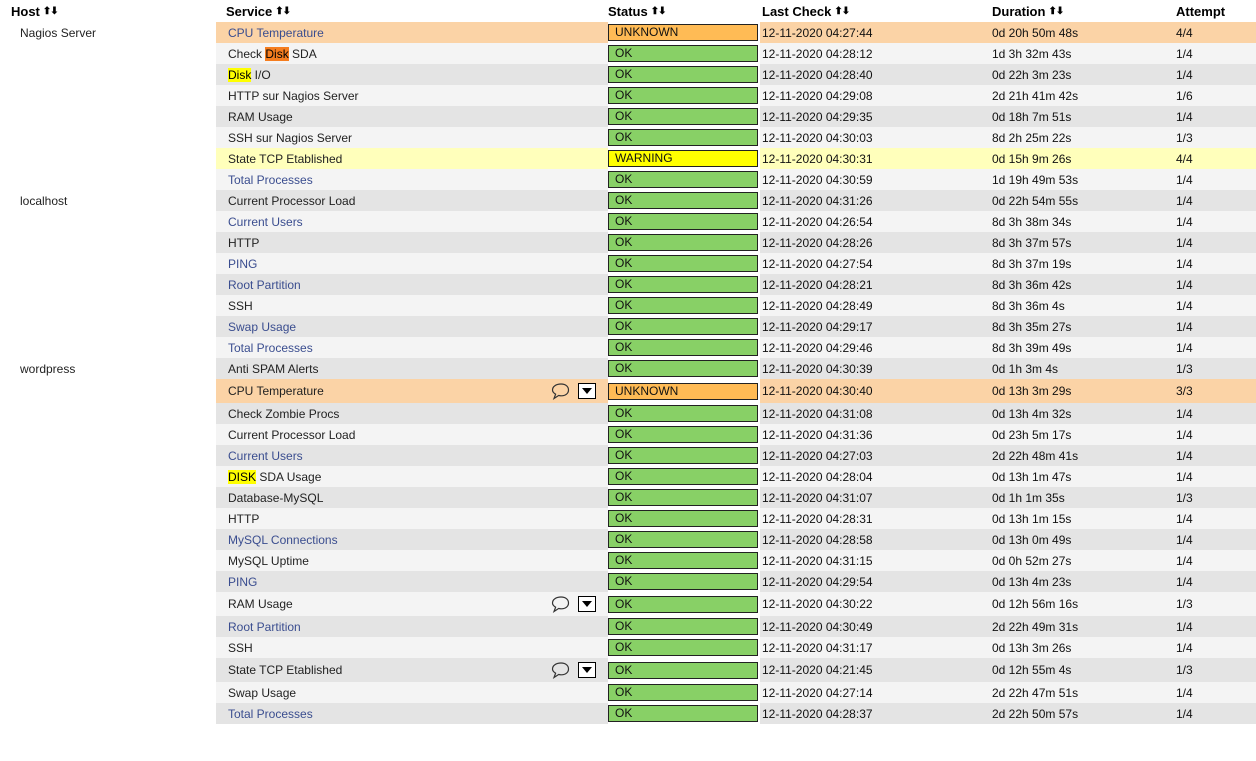 The height and width of the screenshot is (761, 1256). Describe the element at coordinates (876, 497) in the screenshot. I see `last-check-value: 12-11-2020 04:31:07` at that location.